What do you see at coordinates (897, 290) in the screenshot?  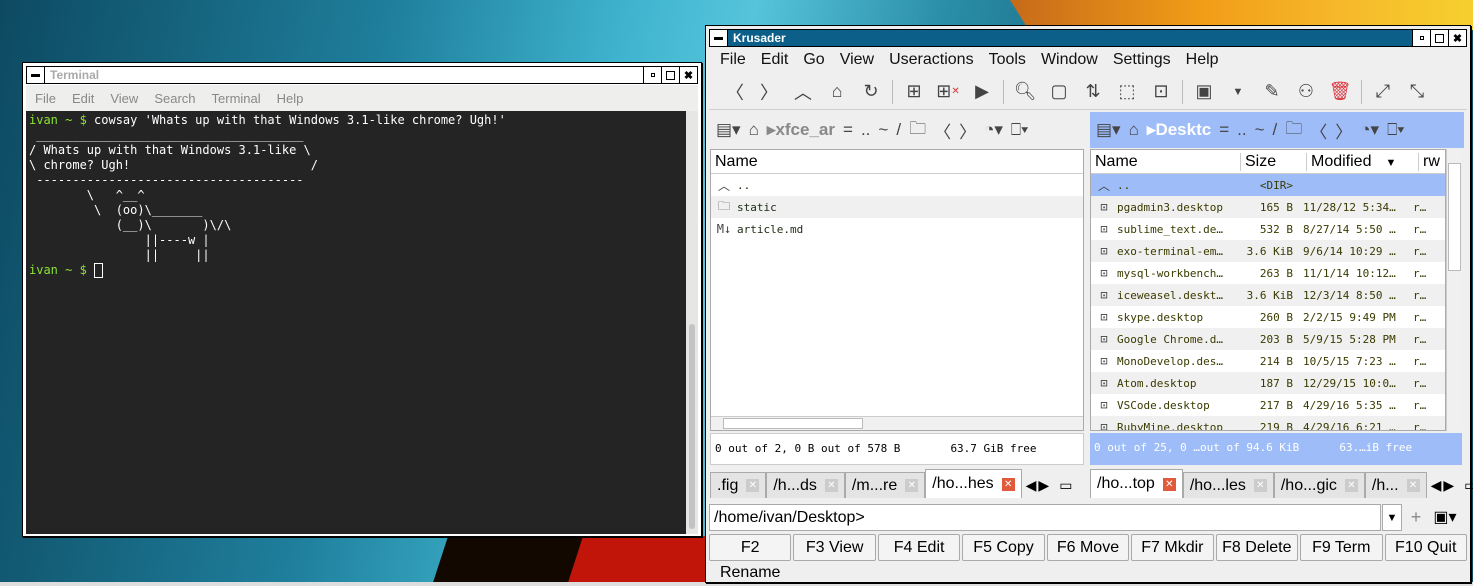 I see `left-file-list: Name ︿.. 🗀 static M↓ article.md` at bounding box center [897, 290].